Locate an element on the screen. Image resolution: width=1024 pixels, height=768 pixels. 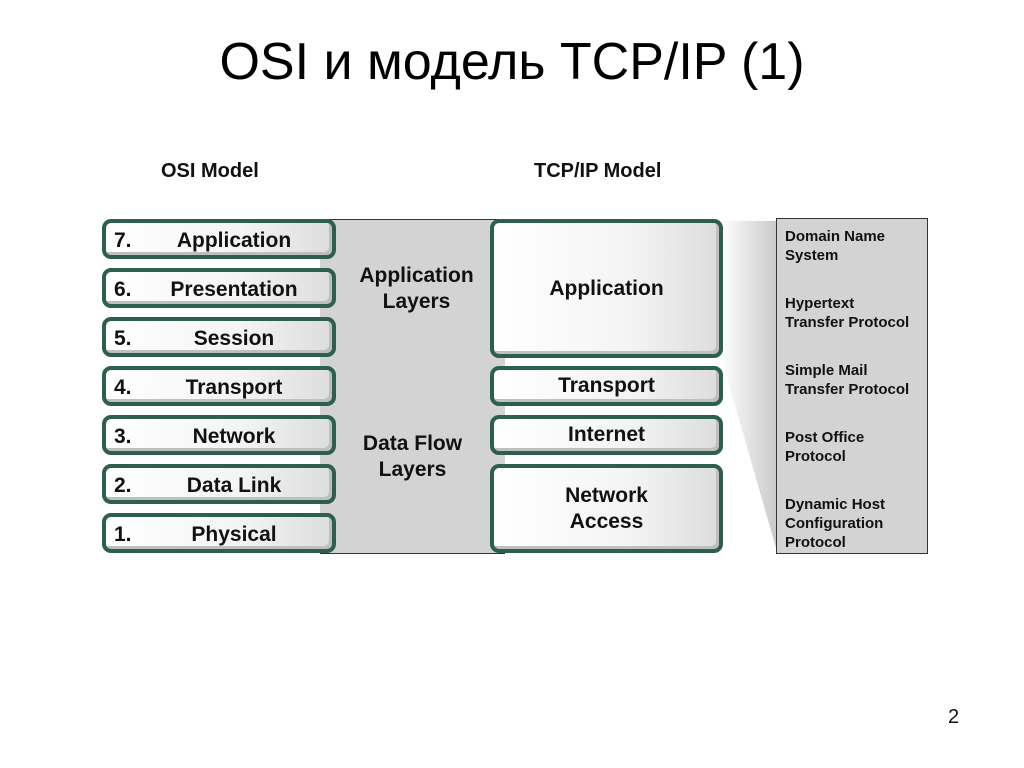
tcpip-model-heading: TCP/IP Model is located at coordinates (598, 171).